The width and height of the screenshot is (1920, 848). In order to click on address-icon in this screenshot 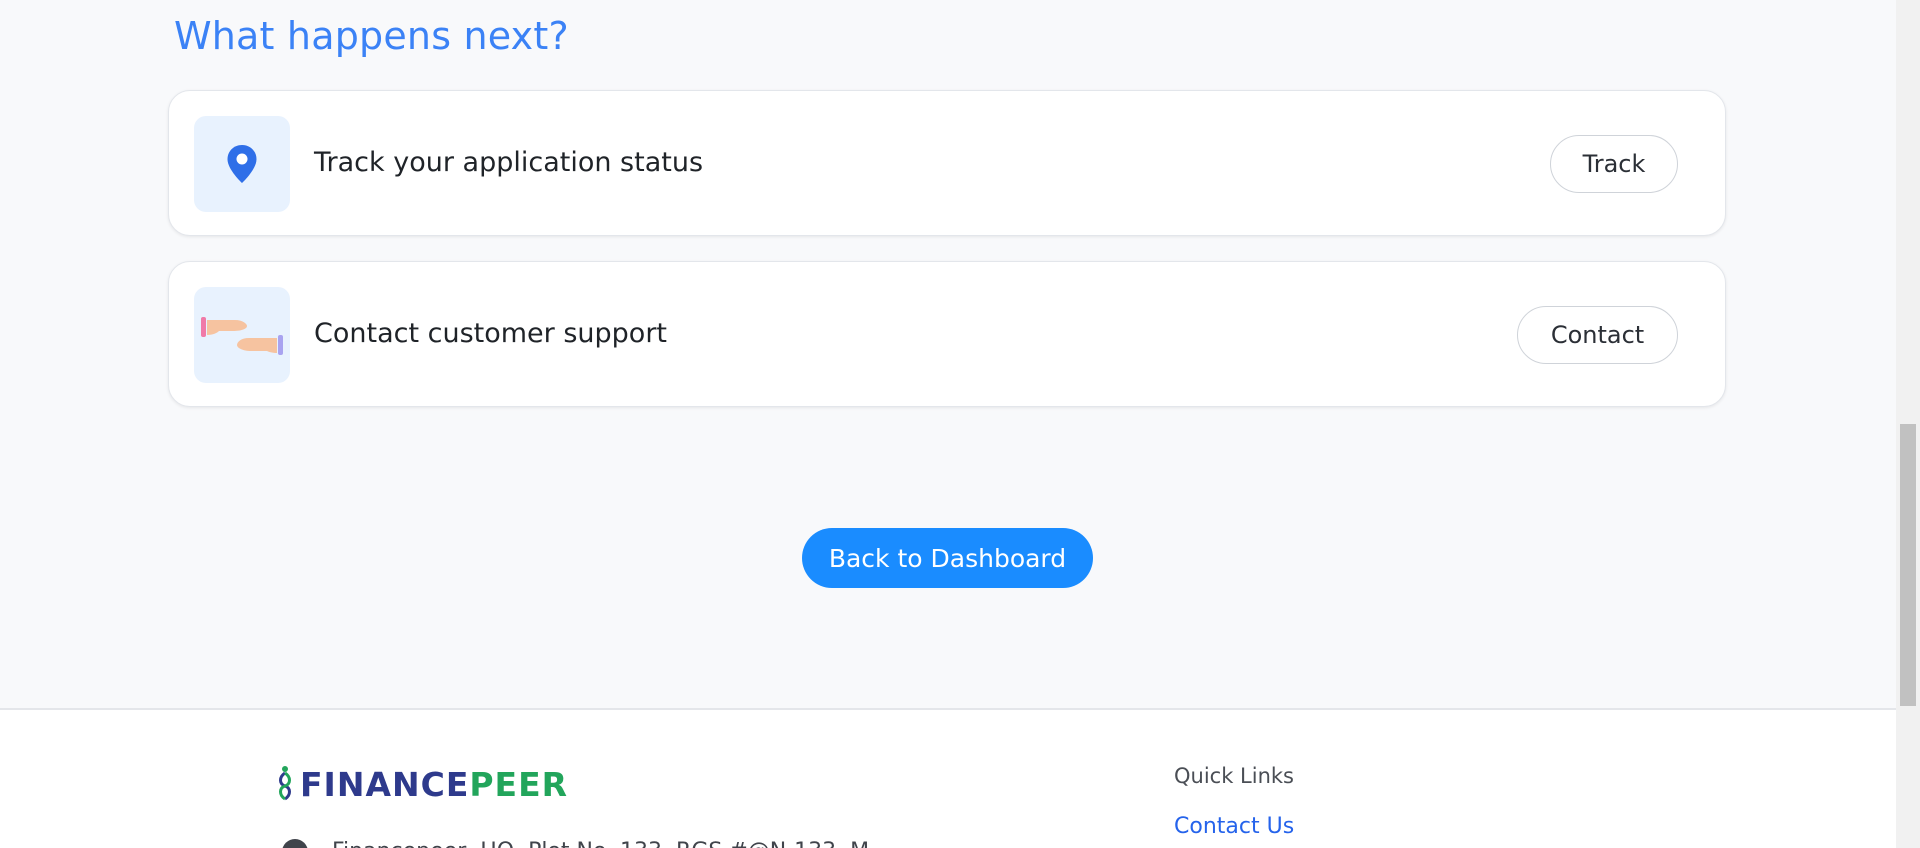, I will do `click(295, 843)`.